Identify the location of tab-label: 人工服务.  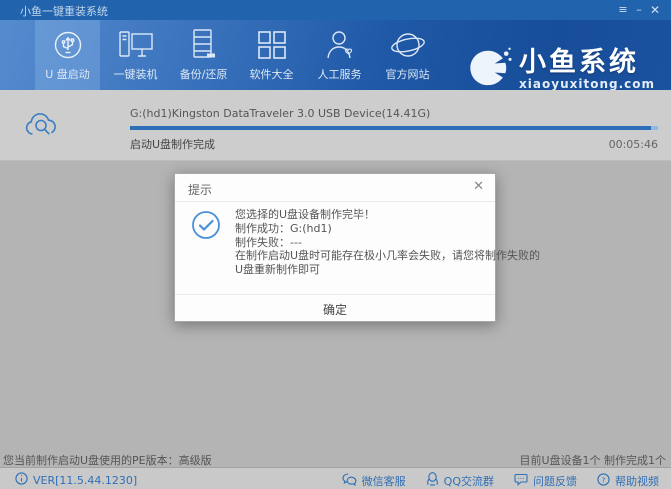
(339, 74).